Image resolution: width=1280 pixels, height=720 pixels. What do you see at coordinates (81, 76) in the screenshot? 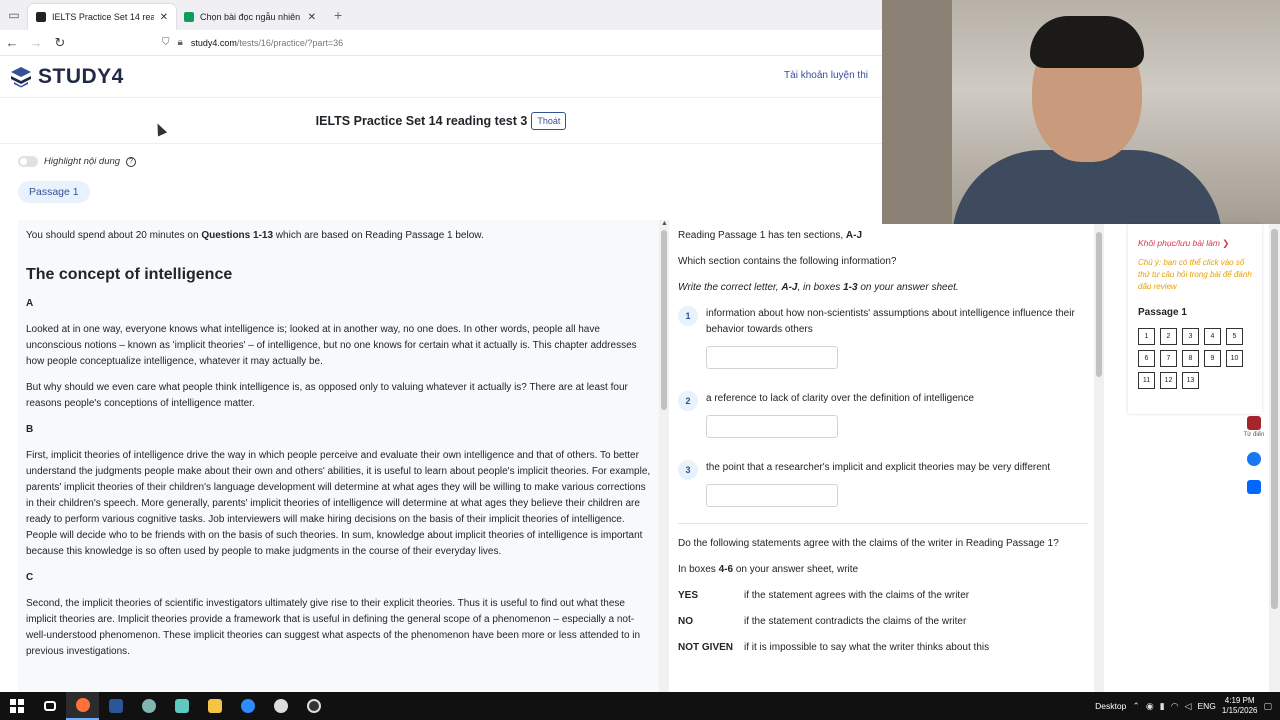
I see `logo-text: STUDY4` at bounding box center [81, 76].